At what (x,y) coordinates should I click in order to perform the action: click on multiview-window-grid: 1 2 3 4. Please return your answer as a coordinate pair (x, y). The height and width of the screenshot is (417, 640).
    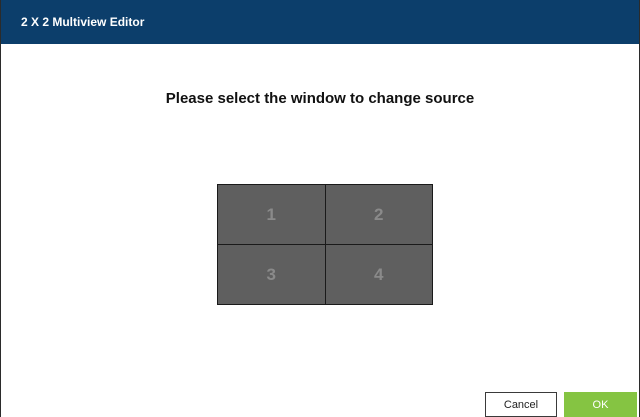
    Looking at the image, I should click on (325, 244).